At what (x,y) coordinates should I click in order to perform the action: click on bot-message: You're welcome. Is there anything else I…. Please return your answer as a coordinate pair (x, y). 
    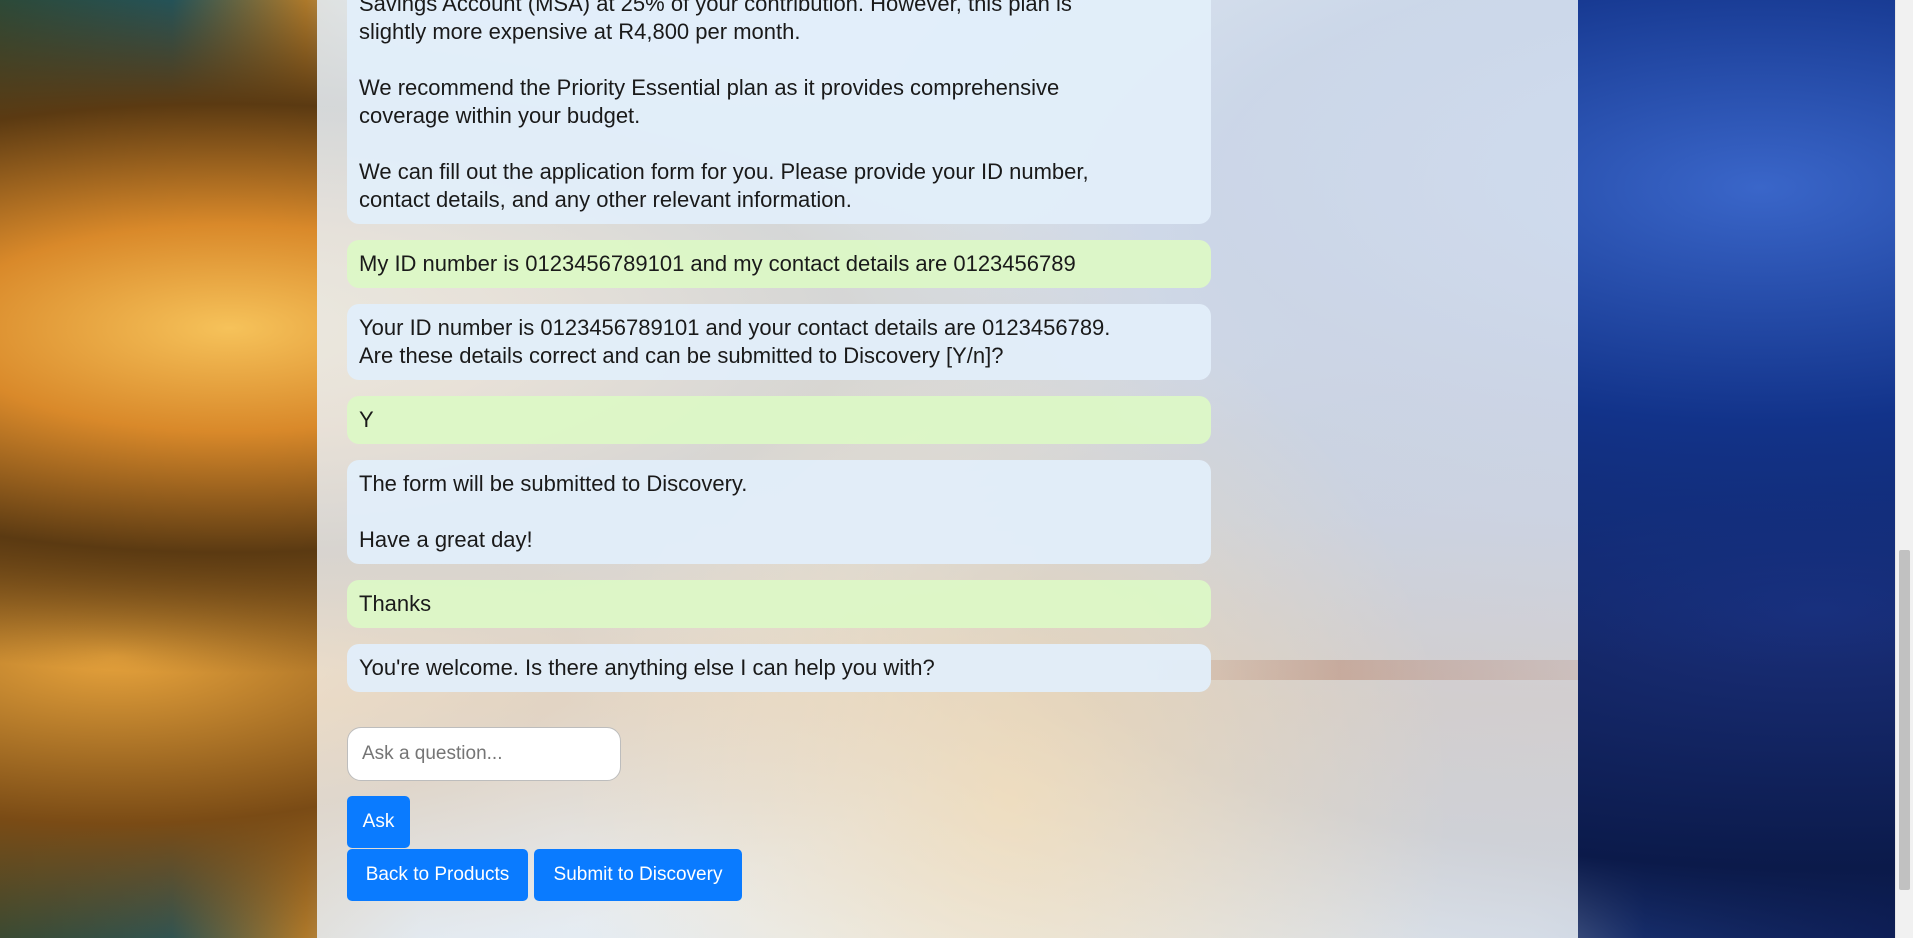
    Looking at the image, I should click on (779, 668).